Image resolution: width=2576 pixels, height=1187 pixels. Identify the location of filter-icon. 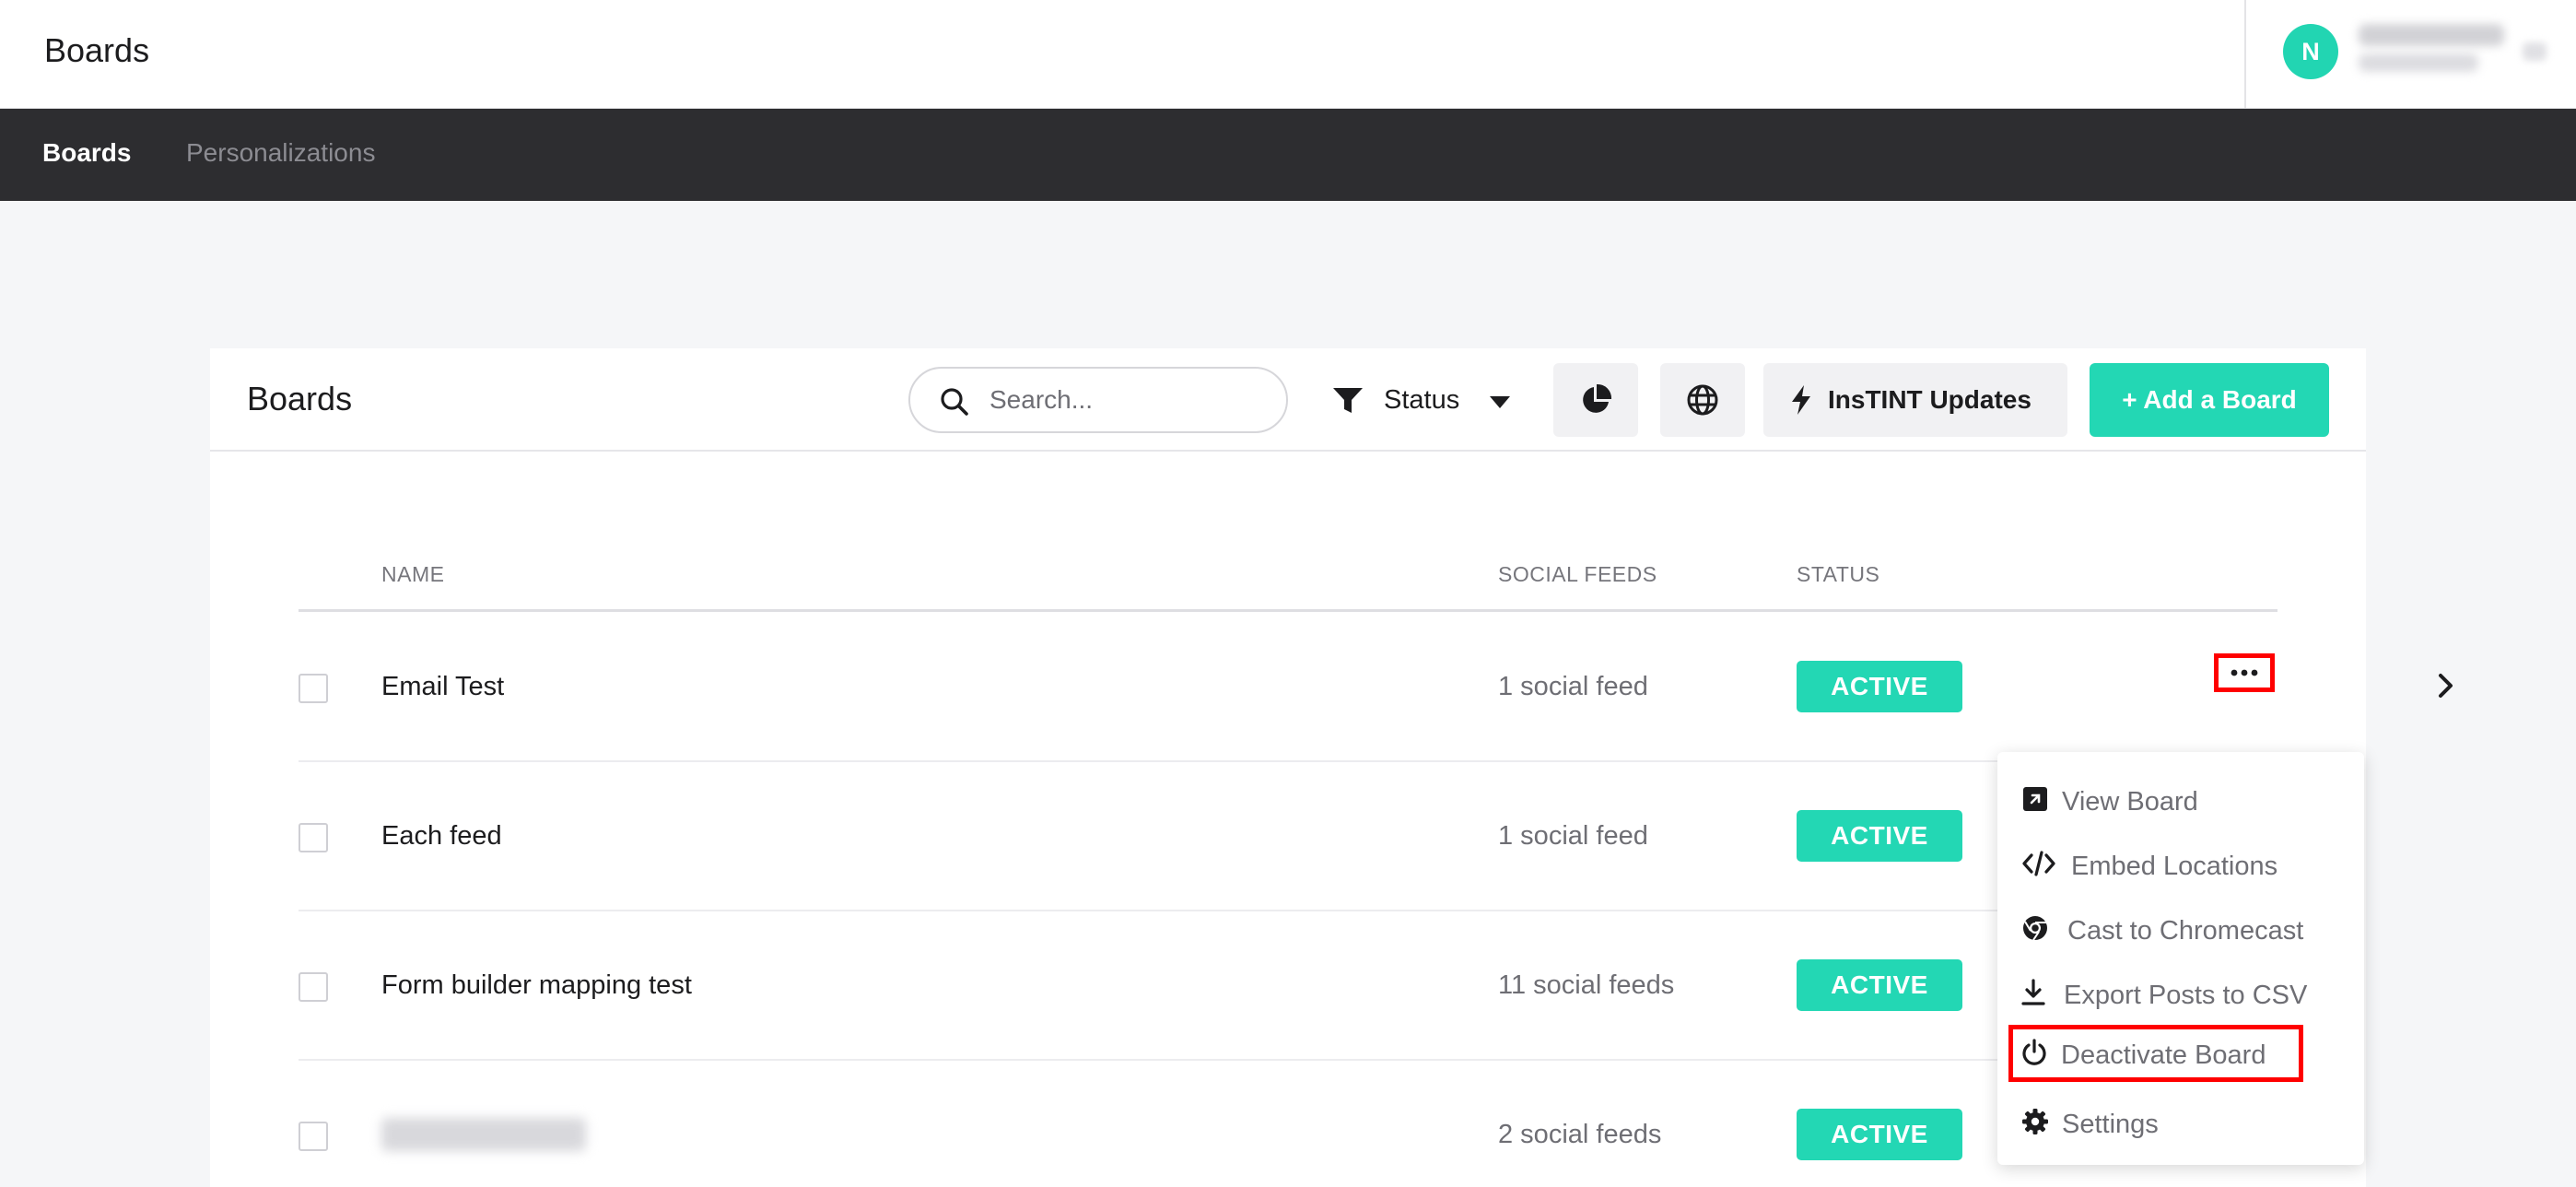
(1348, 400).